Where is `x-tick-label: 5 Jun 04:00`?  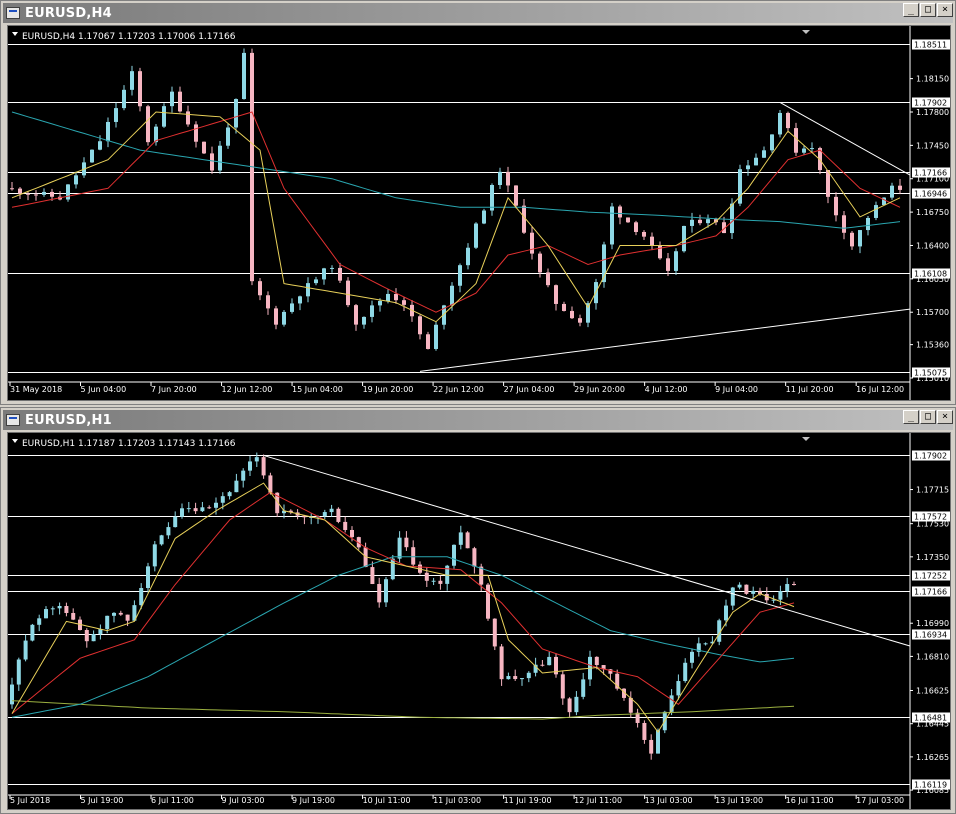
x-tick-label: 5 Jun 04:00 is located at coordinates (104, 389).